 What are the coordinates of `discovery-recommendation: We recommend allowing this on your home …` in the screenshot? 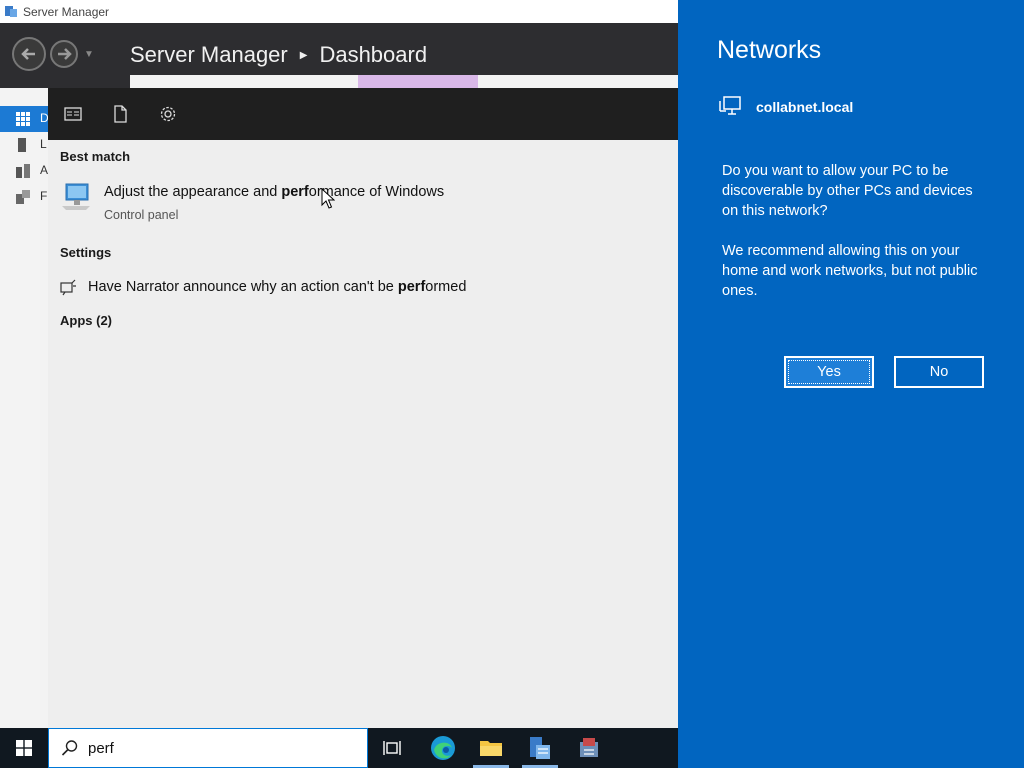 It's located at (850, 271).